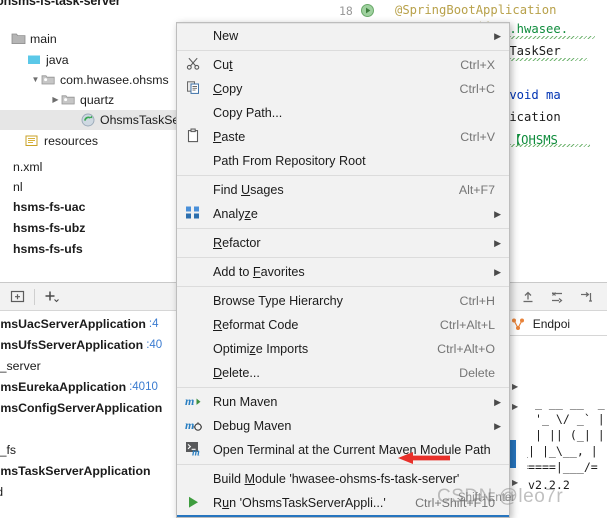  I want to click on folder-icon, so click(19, 39).